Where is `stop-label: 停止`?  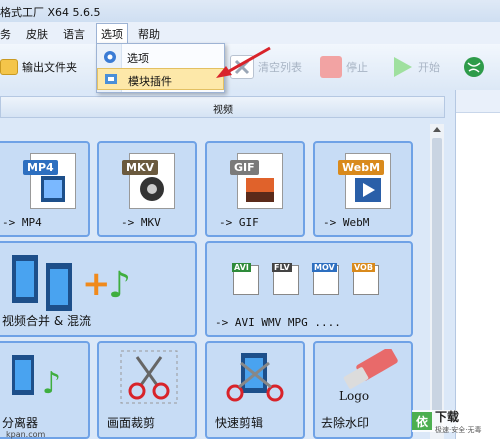
stop-label: 停止 is located at coordinates (357, 67).